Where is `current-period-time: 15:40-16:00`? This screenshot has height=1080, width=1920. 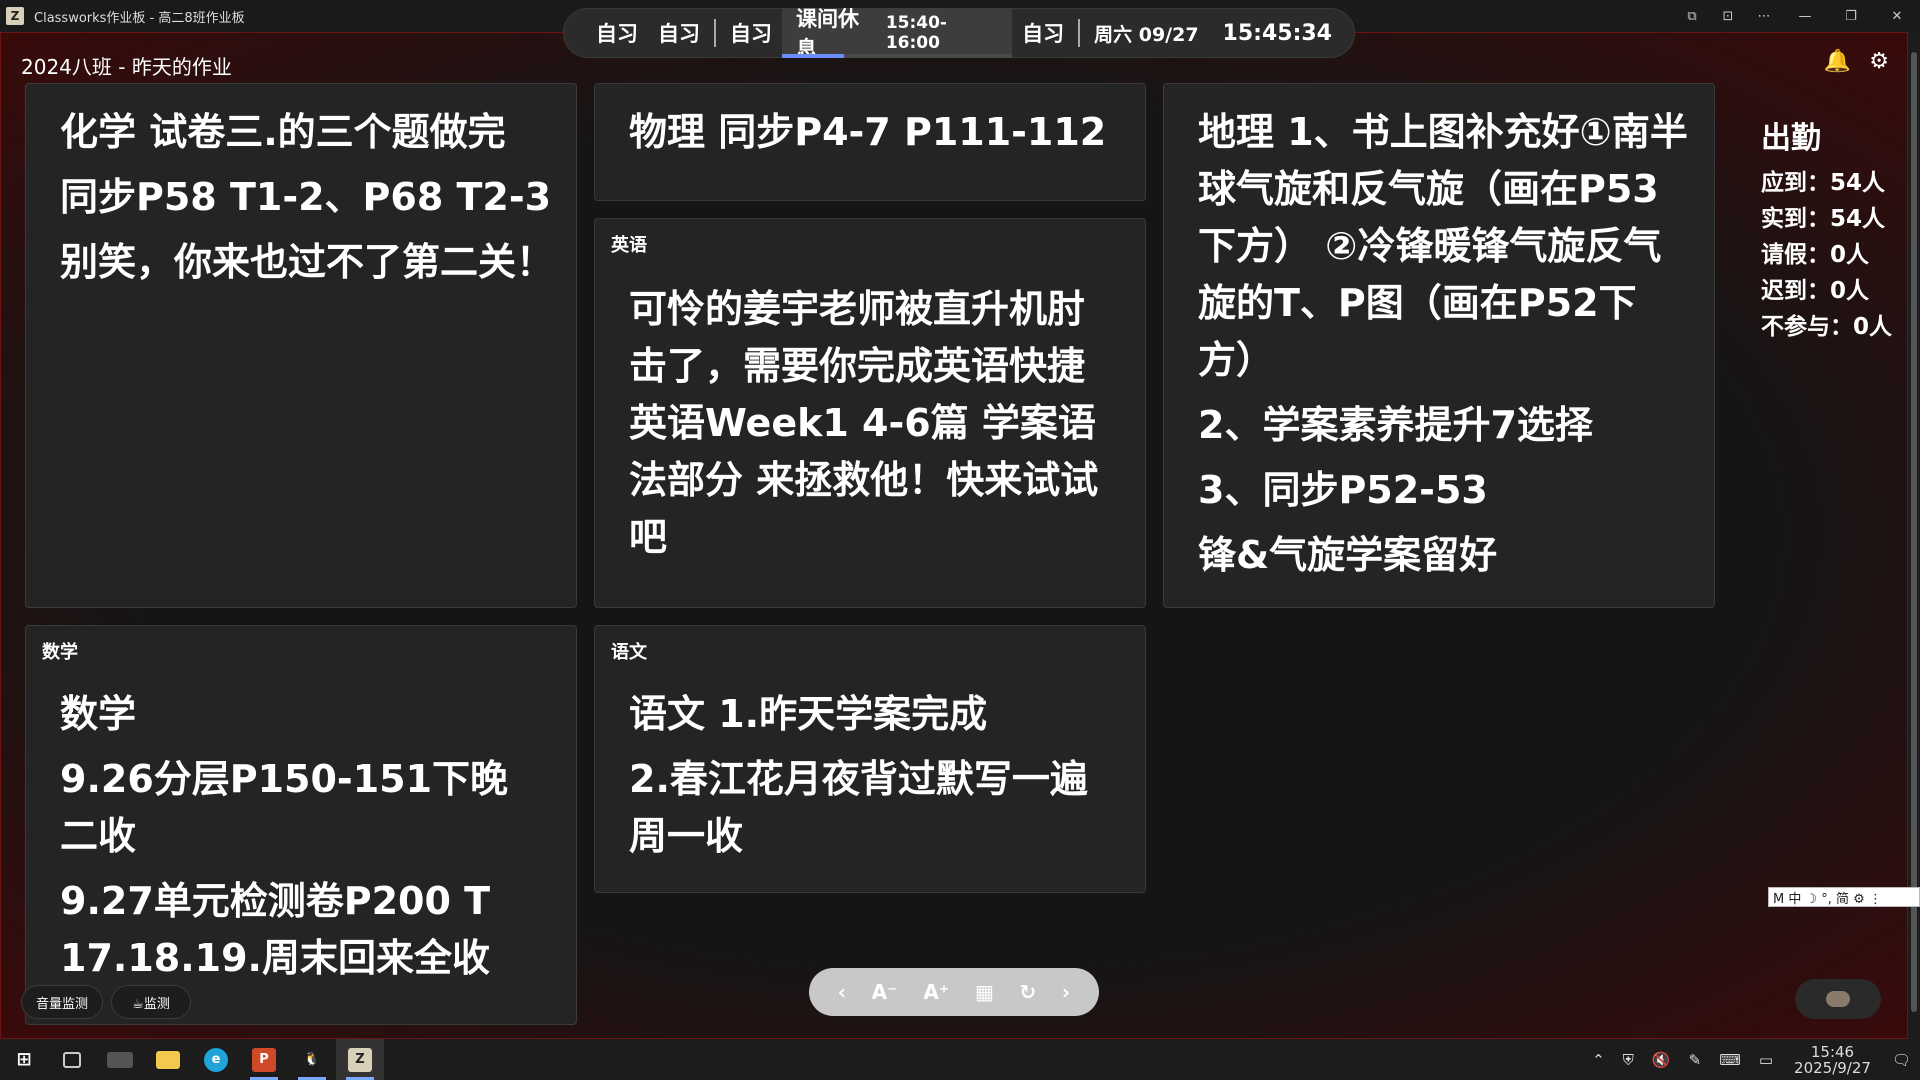
current-period-time: 15:40-16:00 is located at coordinates (916, 33).